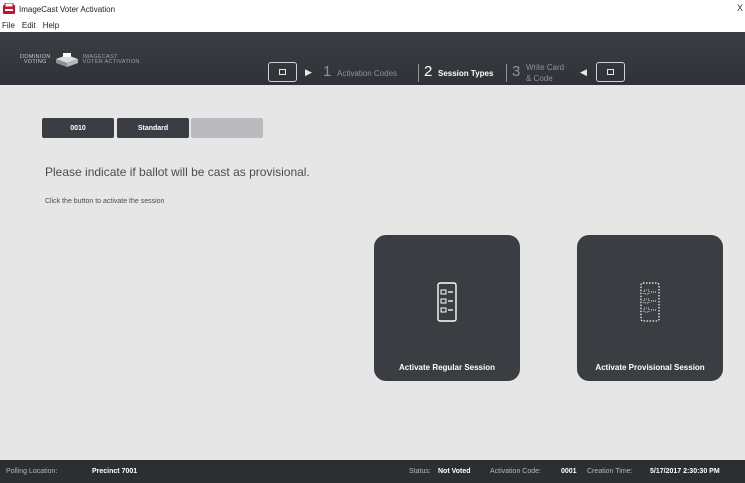 This screenshot has height=483, width=745. What do you see at coordinates (227, 128) in the screenshot?
I see `empty-tag` at bounding box center [227, 128].